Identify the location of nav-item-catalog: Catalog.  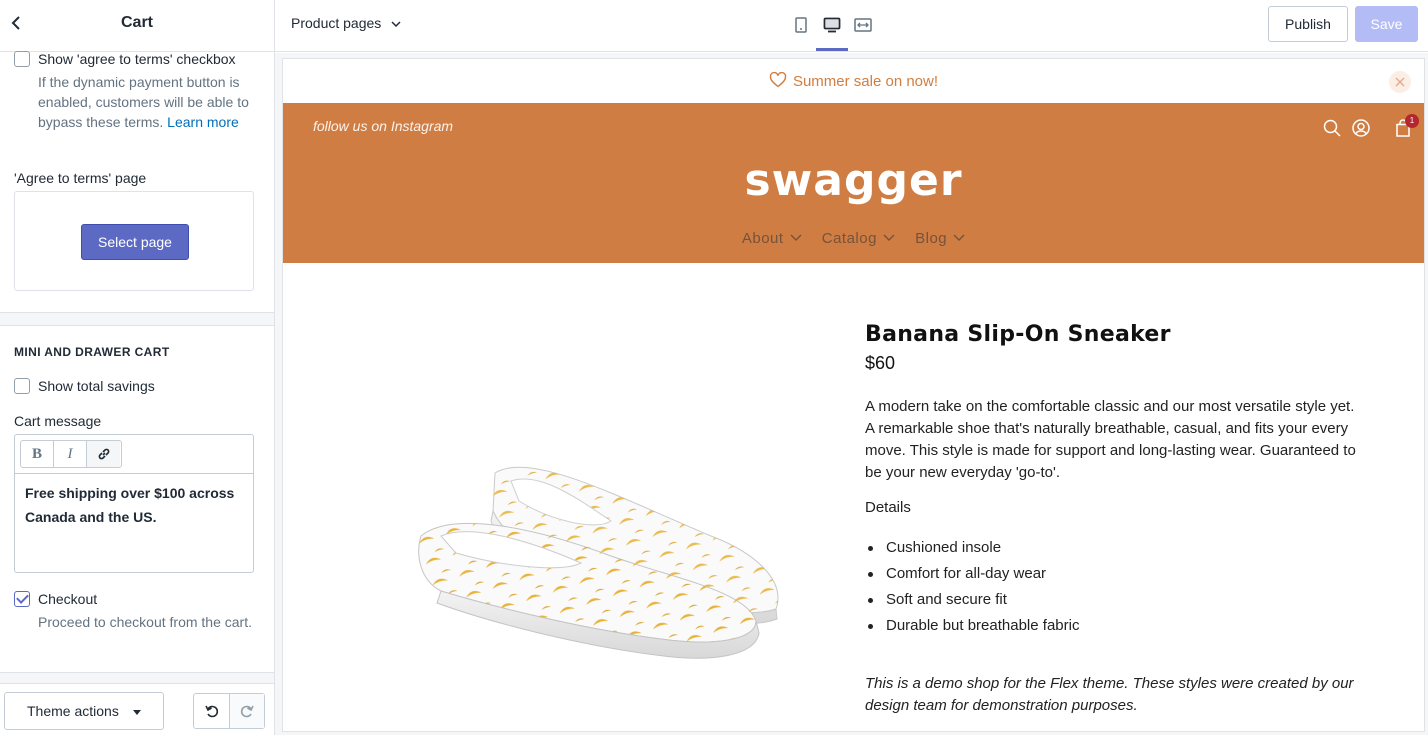
(858, 237).